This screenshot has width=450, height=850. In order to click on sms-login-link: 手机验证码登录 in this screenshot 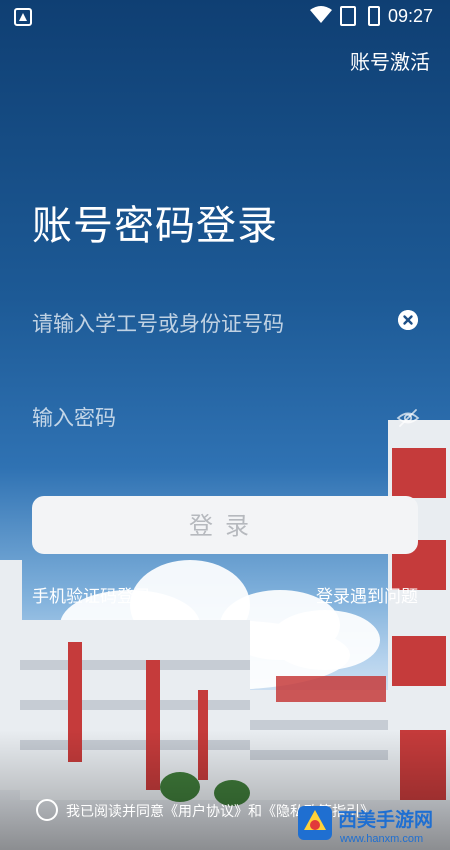, I will do `click(91, 594)`.